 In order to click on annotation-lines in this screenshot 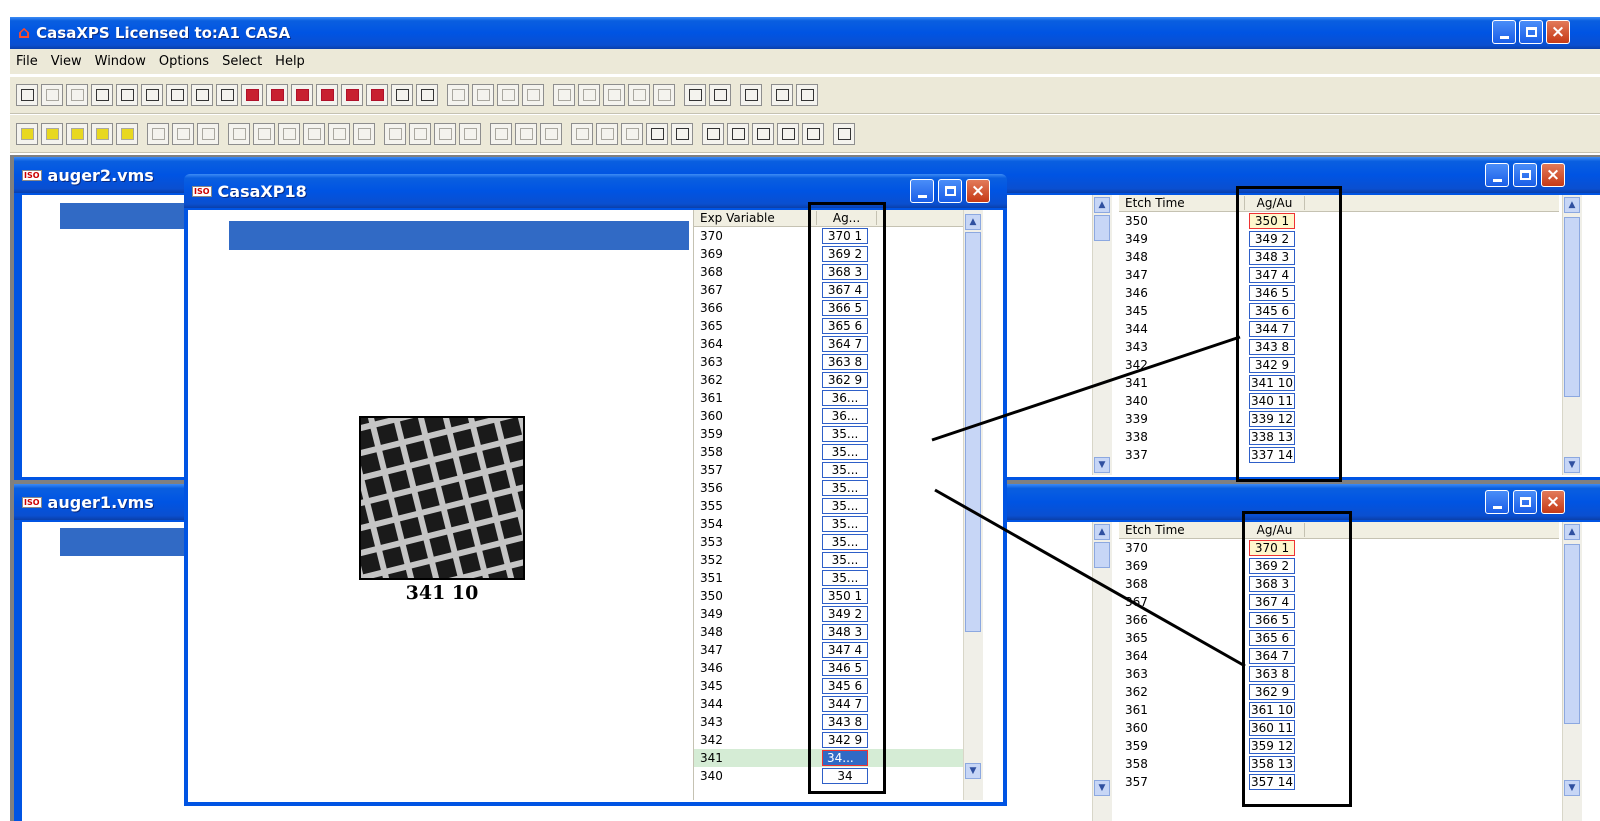, I will do `click(1088, 501)`.